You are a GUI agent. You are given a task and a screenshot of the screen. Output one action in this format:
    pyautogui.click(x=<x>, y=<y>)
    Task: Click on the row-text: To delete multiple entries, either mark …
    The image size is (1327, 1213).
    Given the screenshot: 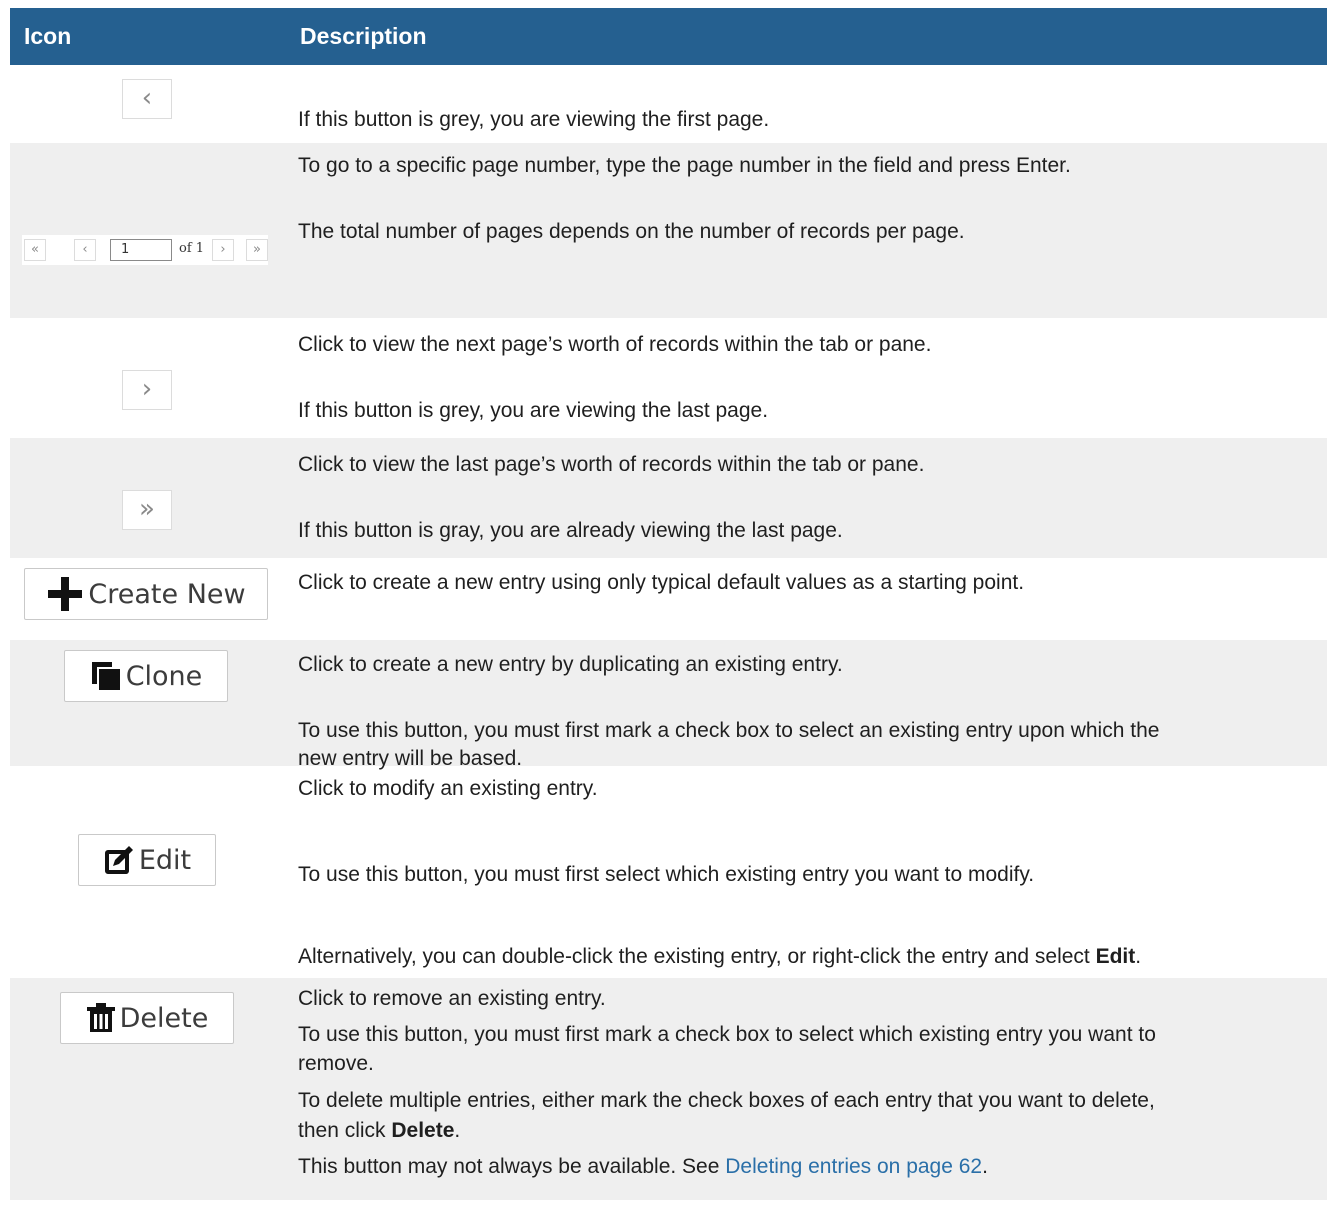 What is the action you would take?
    pyautogui.click(x=726, y=1100)
    